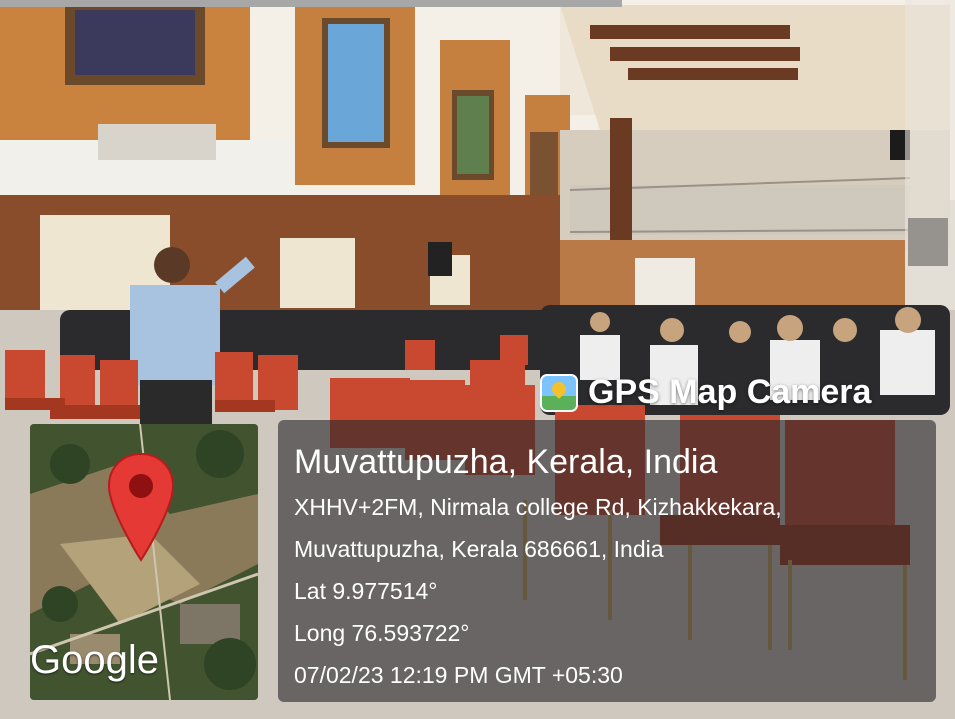  What do you see at coordinates (458, 675) in the screenshot?
I see `datetime: 07/02/23 12:19 PM GMT +05:30` at bounding box center [458, 675].